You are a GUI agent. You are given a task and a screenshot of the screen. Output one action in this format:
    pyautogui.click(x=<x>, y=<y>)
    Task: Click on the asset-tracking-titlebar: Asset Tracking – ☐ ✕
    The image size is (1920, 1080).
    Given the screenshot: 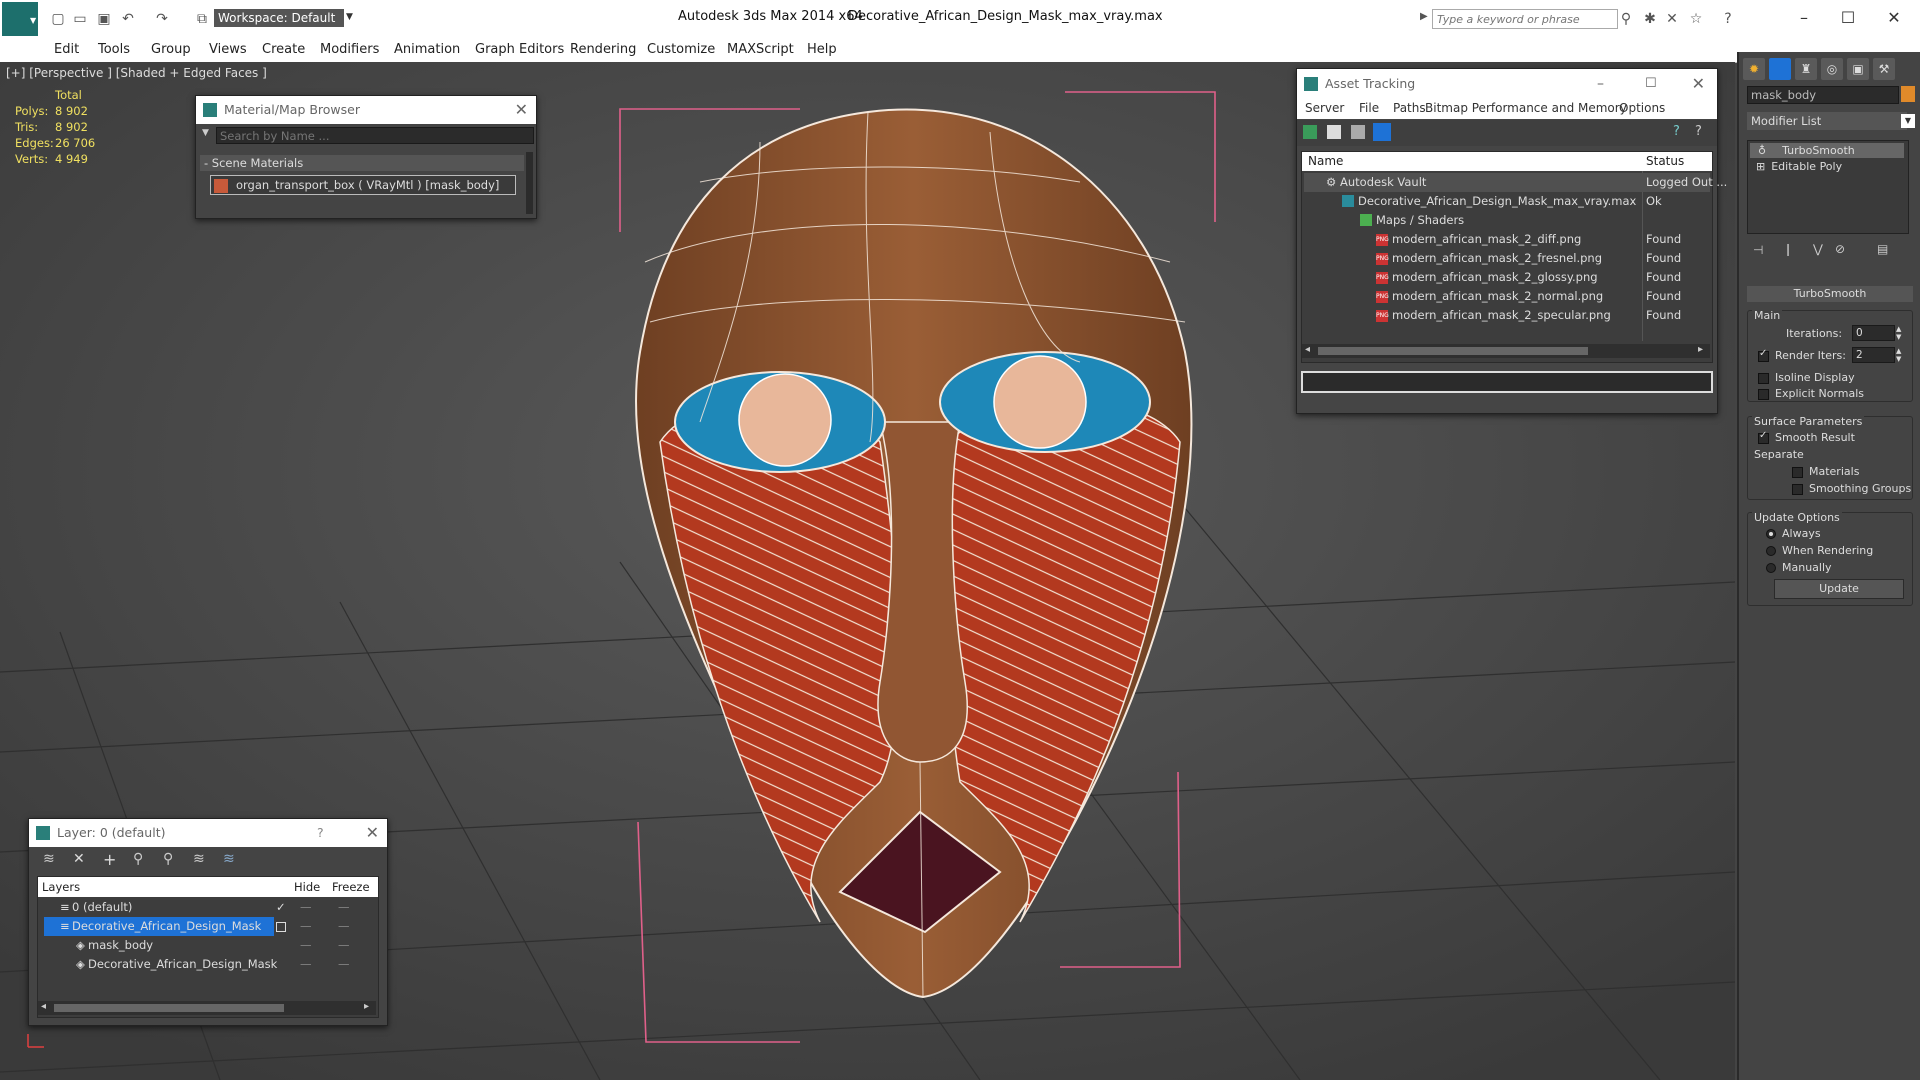 What is the action you would take?
    pyautogui.click(x=1507, y=84)
    